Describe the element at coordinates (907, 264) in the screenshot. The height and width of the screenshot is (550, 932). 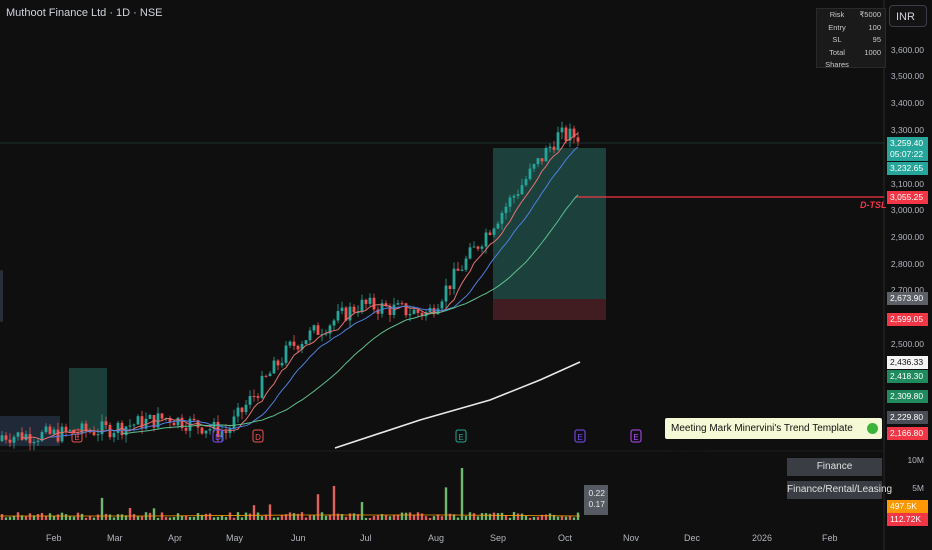
I see `price-tick: 2,800.00` at that location.